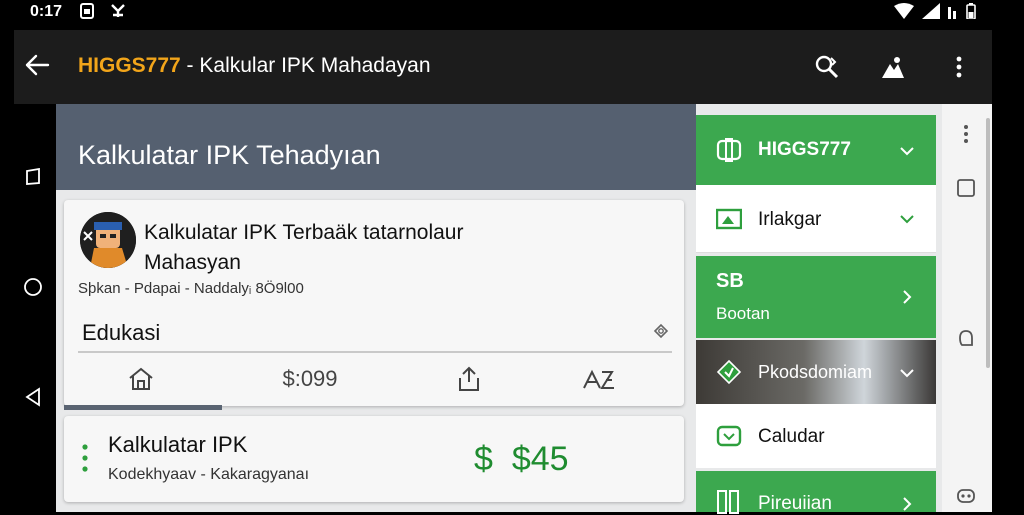 The height and width of the screenshot is (515, 1024). I want to click on hero-banner: Kalkulatar IPK Tehadyıan, so click(376, 147).